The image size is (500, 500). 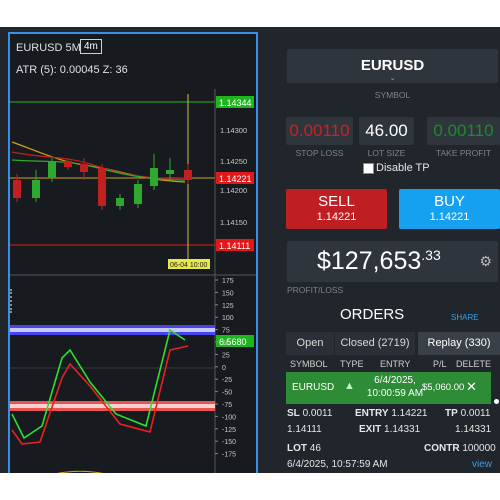 I want to click on osc-tick: 75, so click(x=226, y=331).